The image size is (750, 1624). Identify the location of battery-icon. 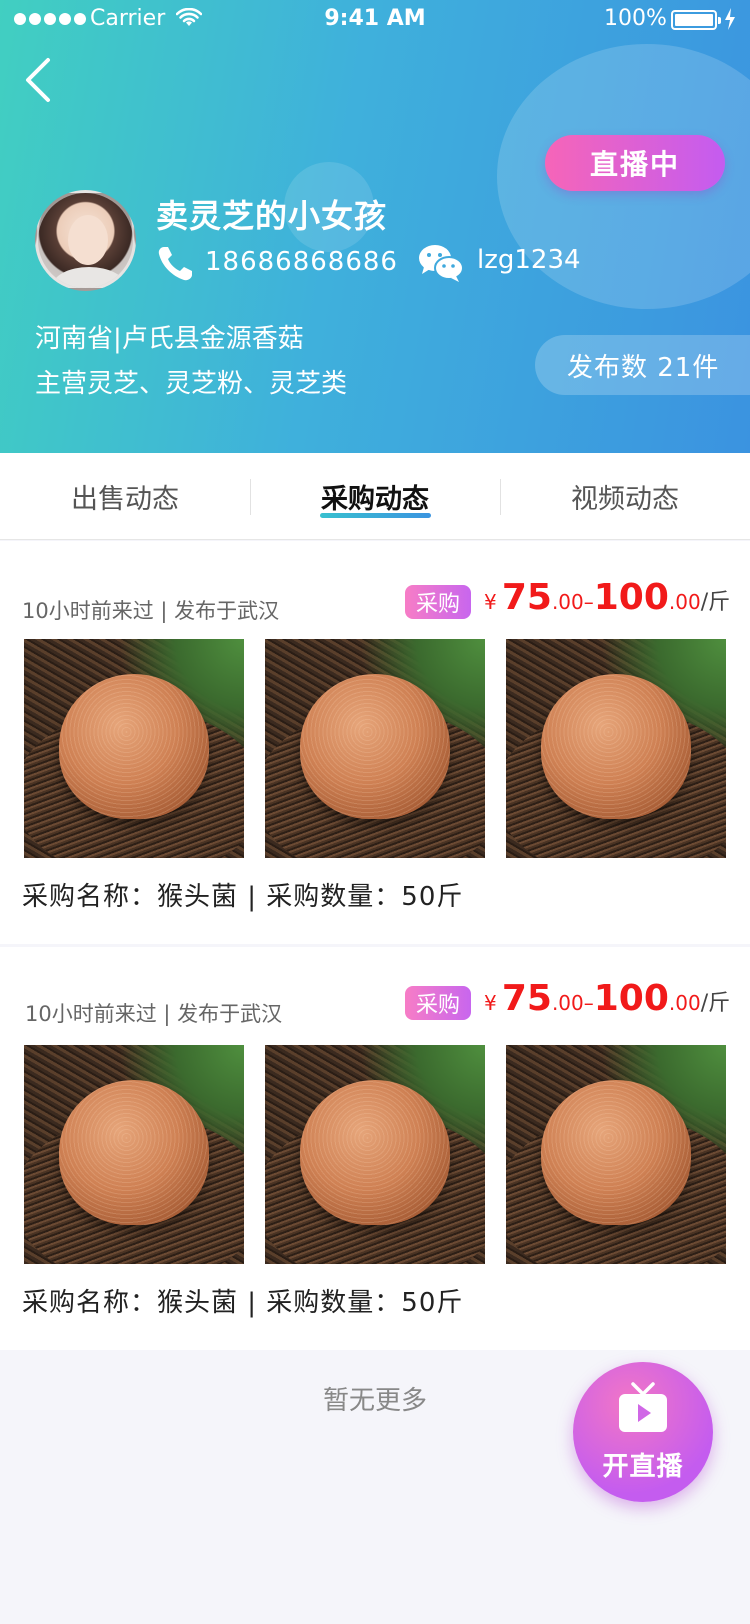
(696, 20).